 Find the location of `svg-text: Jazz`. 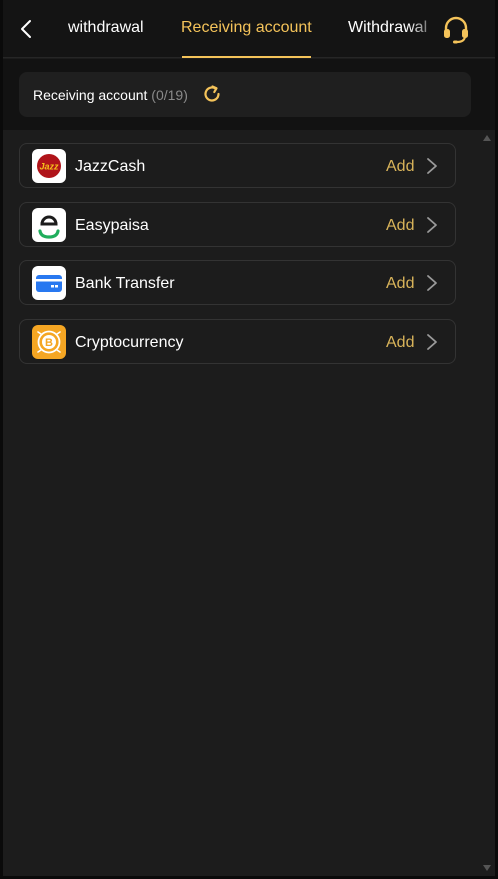

svg-text: Jazz is located at coordinates (49, 167).